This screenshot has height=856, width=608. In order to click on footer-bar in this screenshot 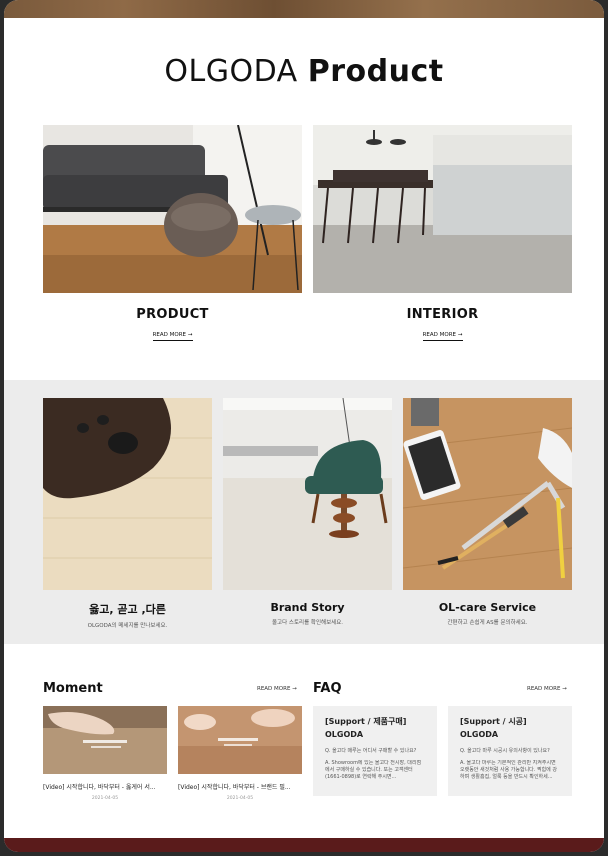, I will do `click(304, 845)`.